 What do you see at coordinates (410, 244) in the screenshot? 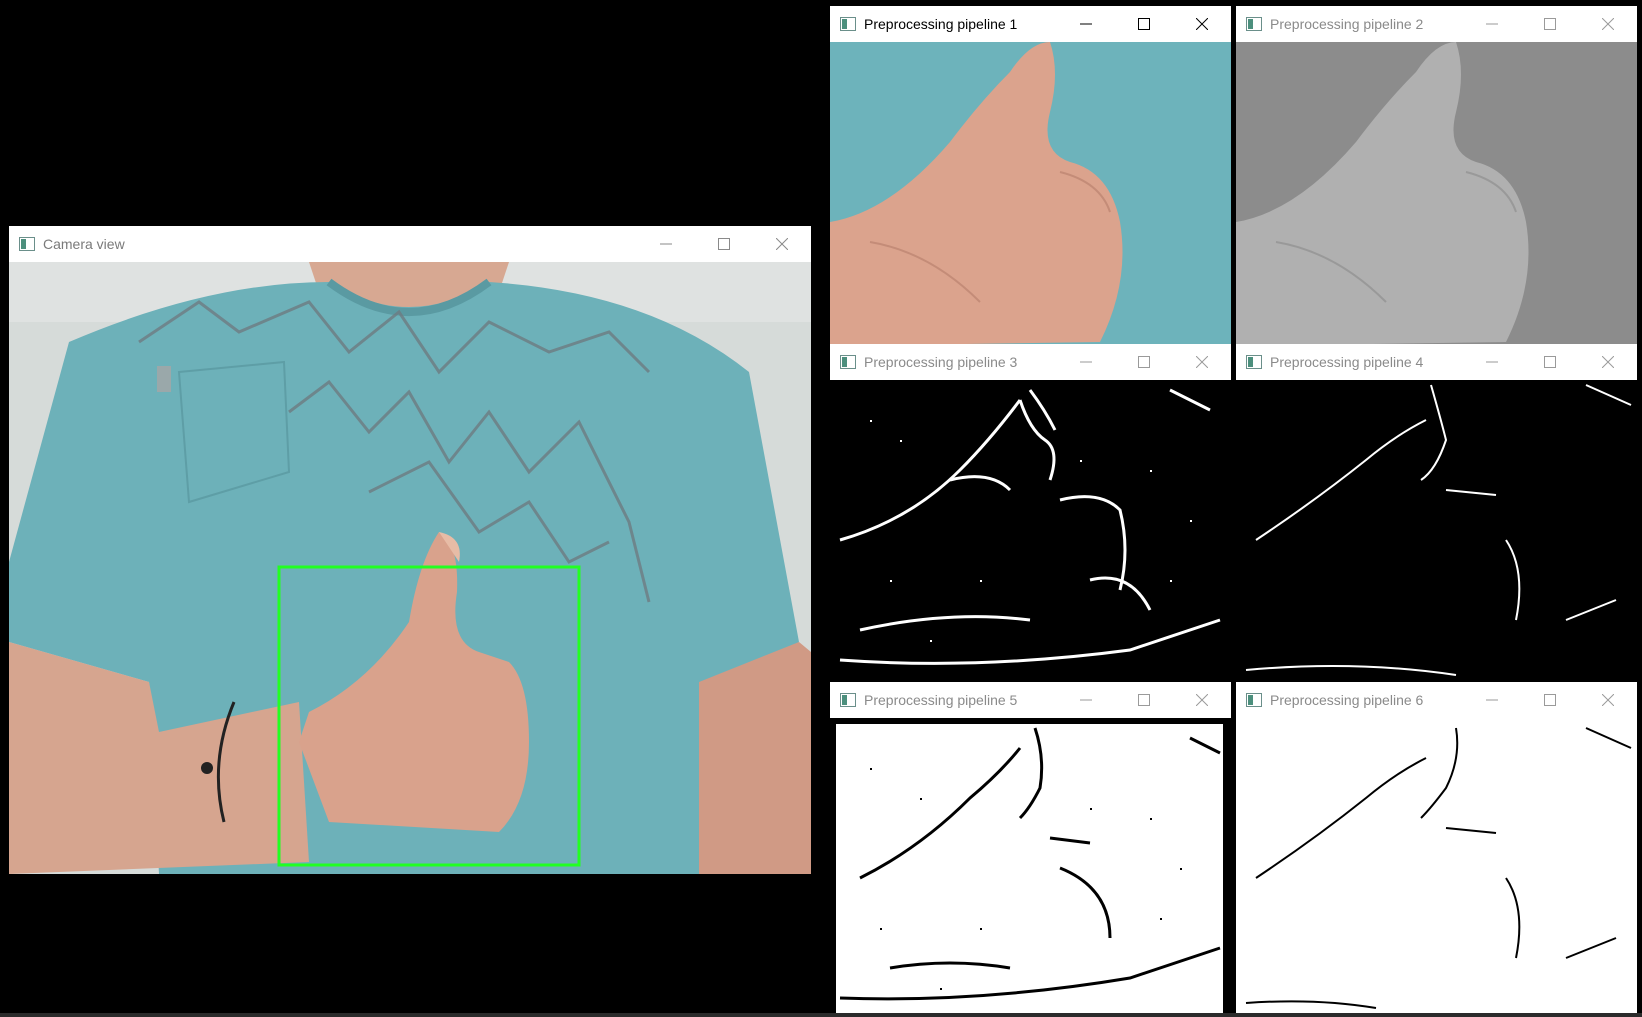
I see `camera-view-titlebar: Camera view` at bounding box center [410, 244].